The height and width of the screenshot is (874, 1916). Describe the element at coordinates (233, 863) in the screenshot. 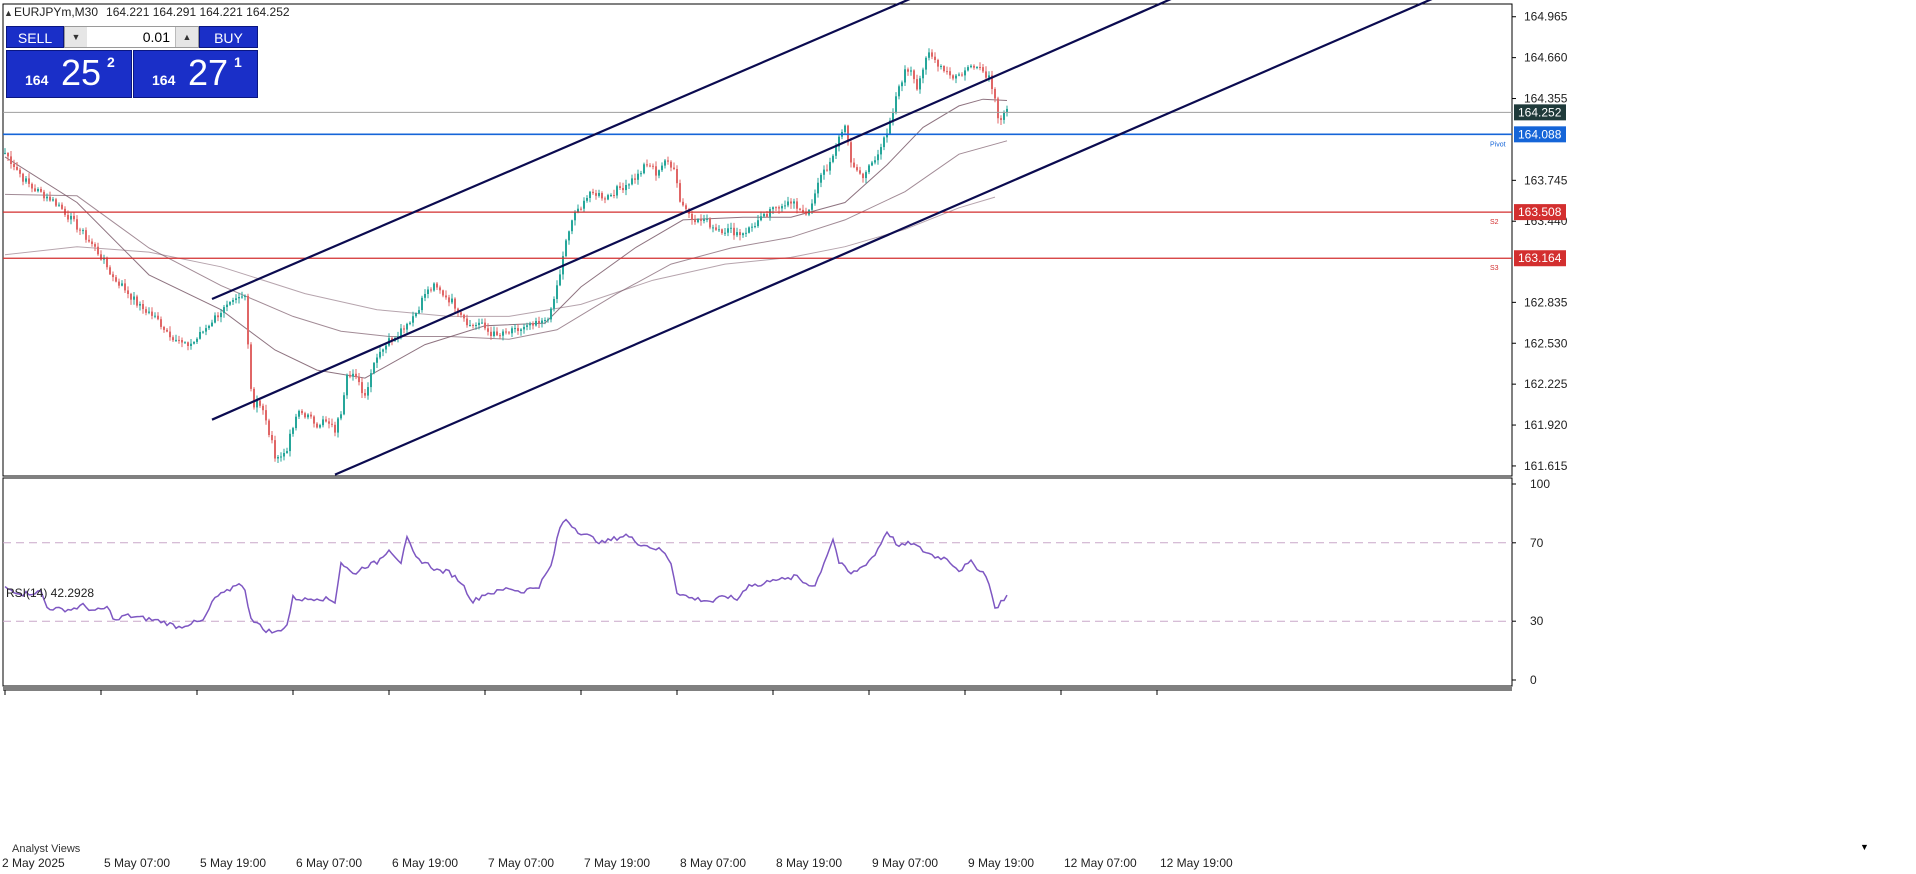

I see `time-tick-label: 5 May 19:00` at that location.